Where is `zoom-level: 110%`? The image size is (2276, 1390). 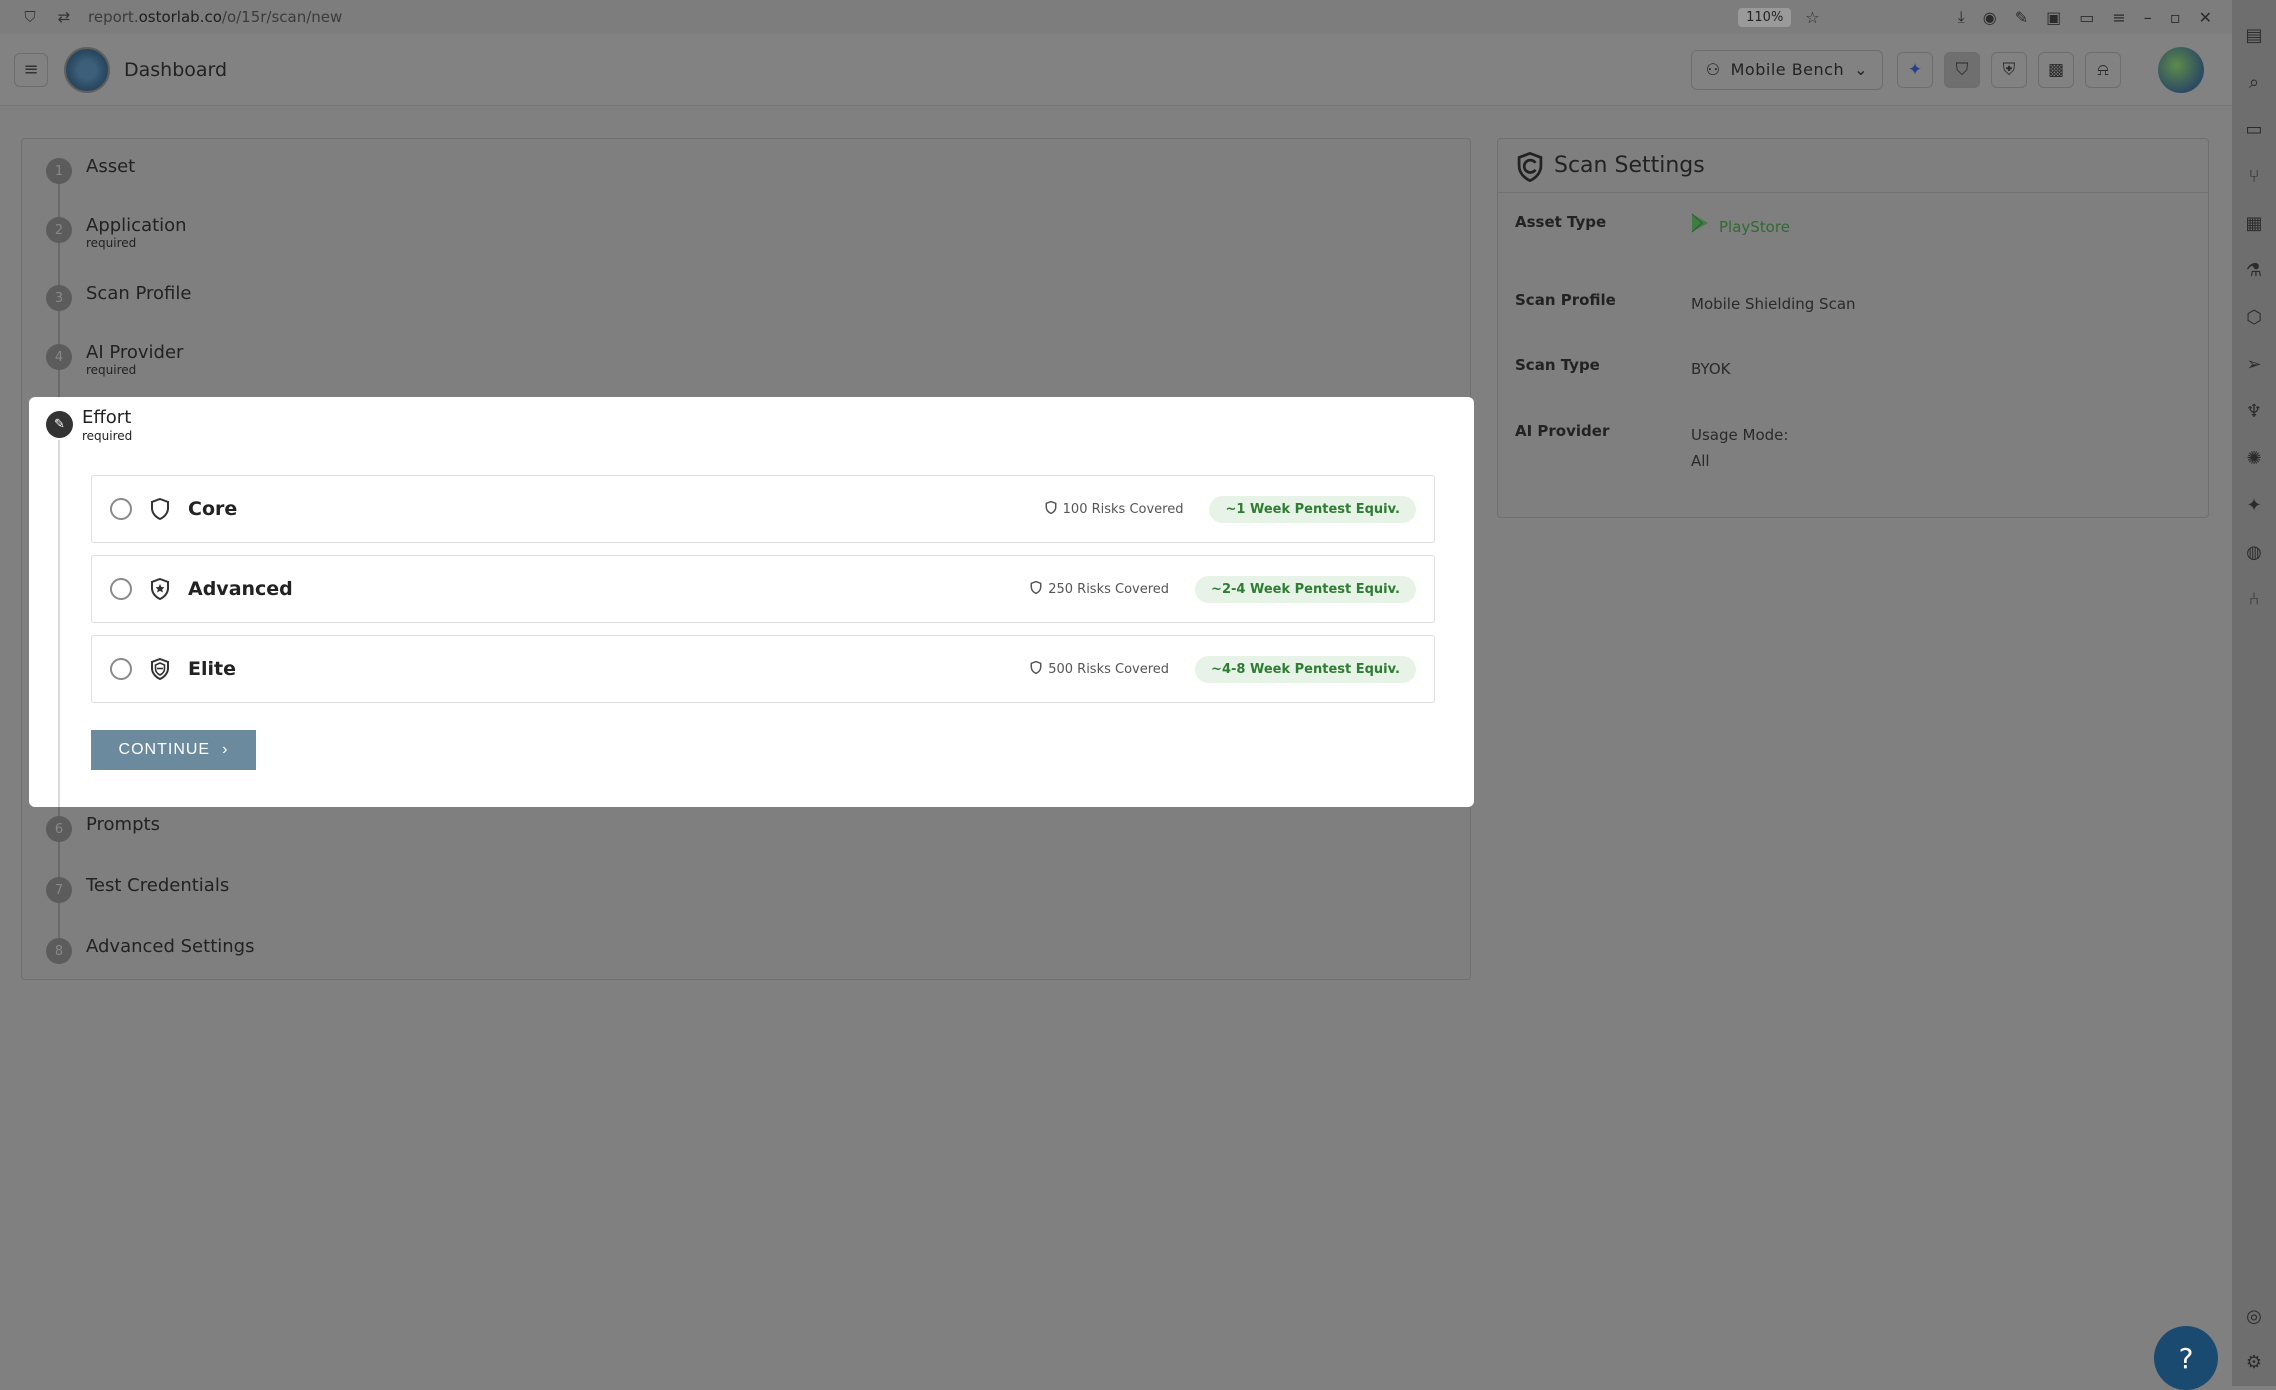 zoom-level: 110% is located at coordinates (1765, 17).